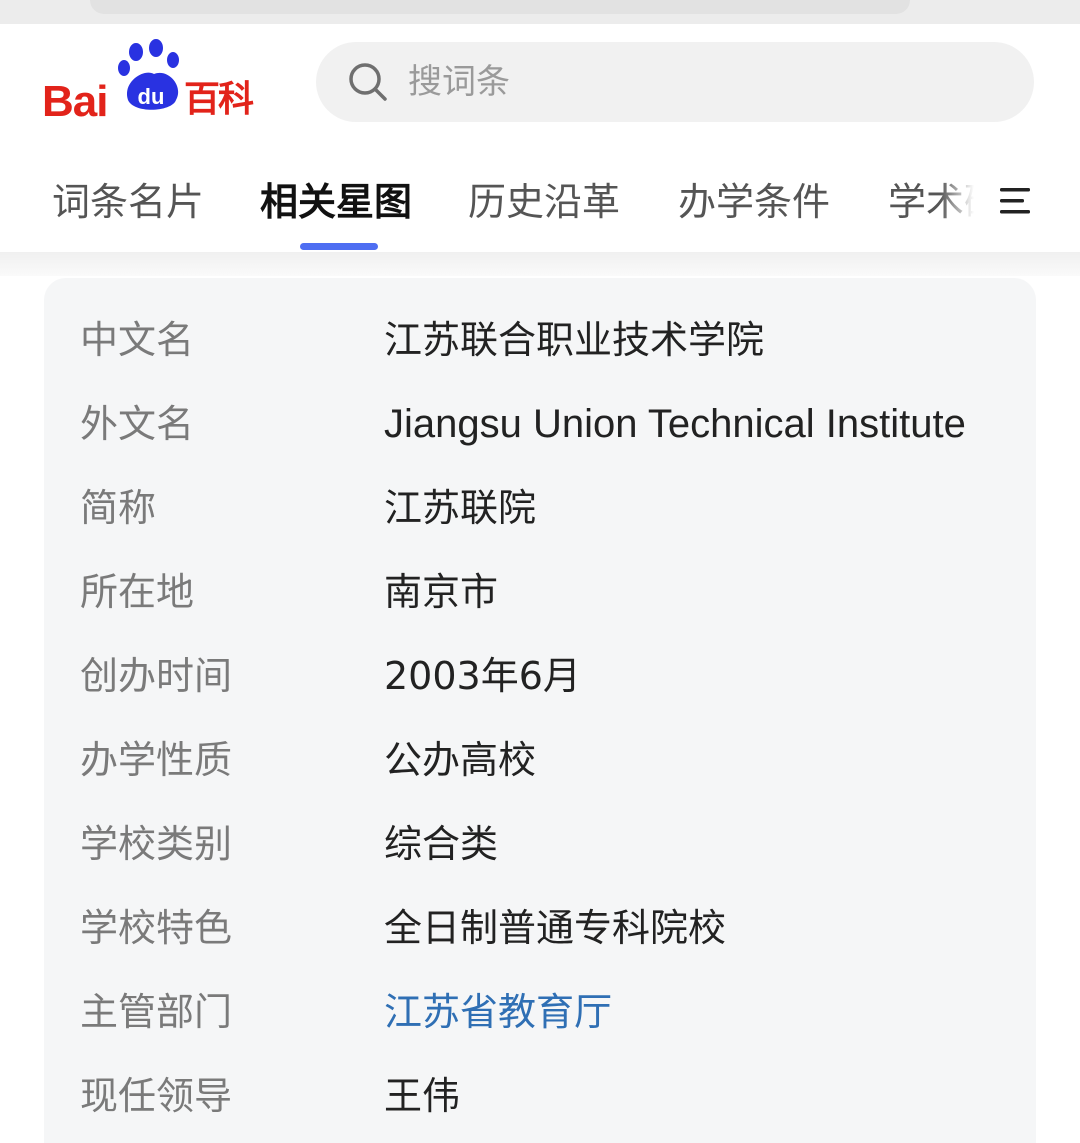 Image resolution: width=1080 pixels, height=1143 pixels. I want to click on supervising-department-link: 江苏省教育厅, so click(498, 1012).